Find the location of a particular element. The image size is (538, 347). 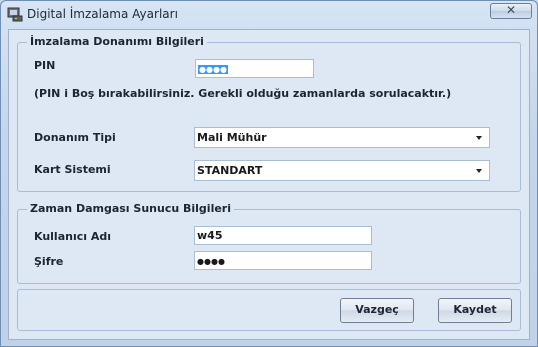

password-label: Şifre is located at coordinates (49, 261).